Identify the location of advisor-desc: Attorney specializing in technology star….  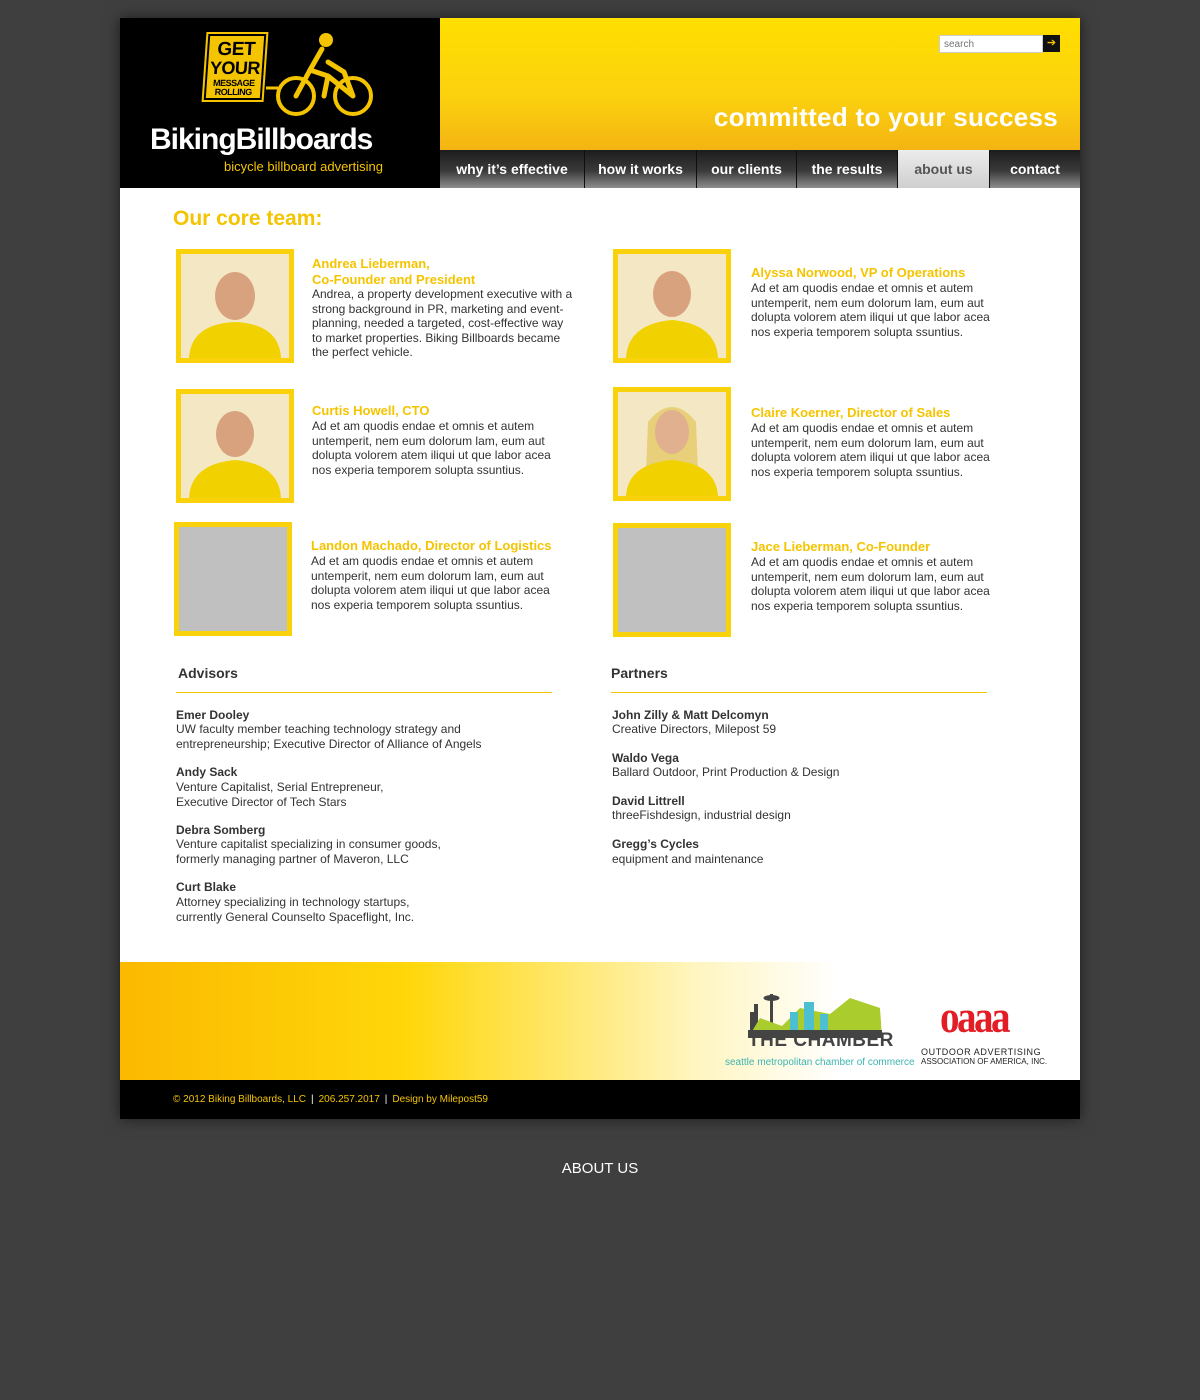
(295, 909).